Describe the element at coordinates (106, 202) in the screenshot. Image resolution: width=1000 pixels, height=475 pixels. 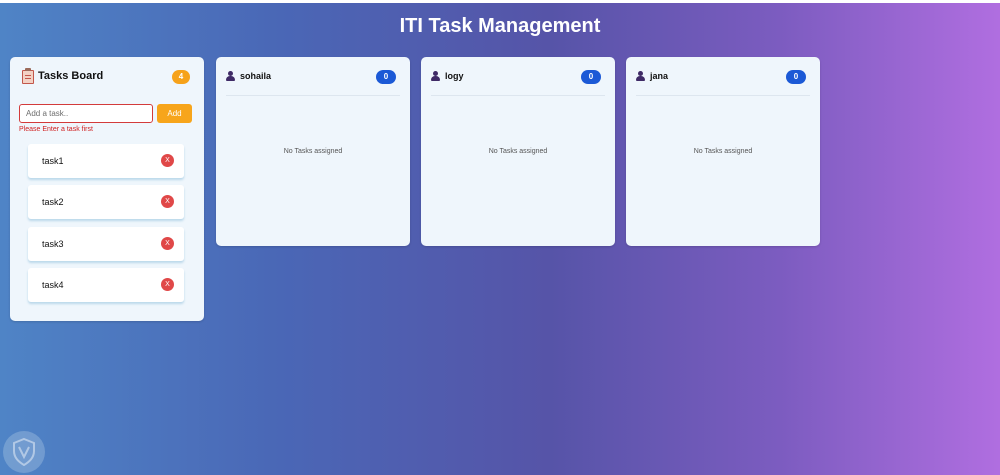
I see `task-item: task2 X` at that location.